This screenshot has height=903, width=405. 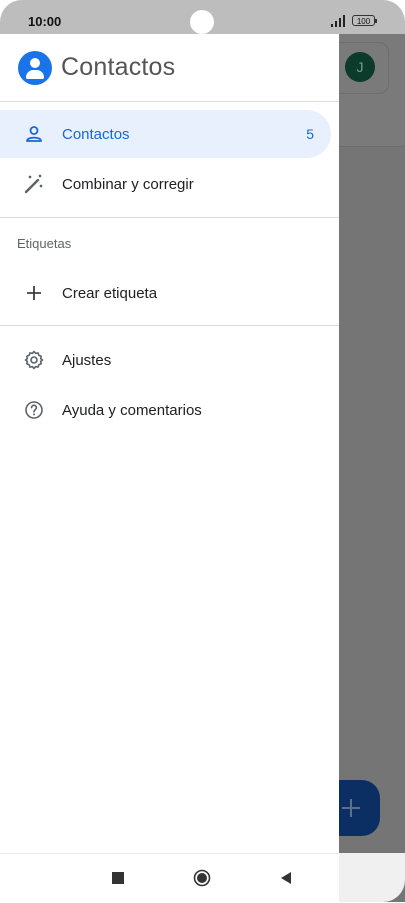 I want to click on nav-item-merge-fix: Combinar y corregir, so click(x=165, y=184).